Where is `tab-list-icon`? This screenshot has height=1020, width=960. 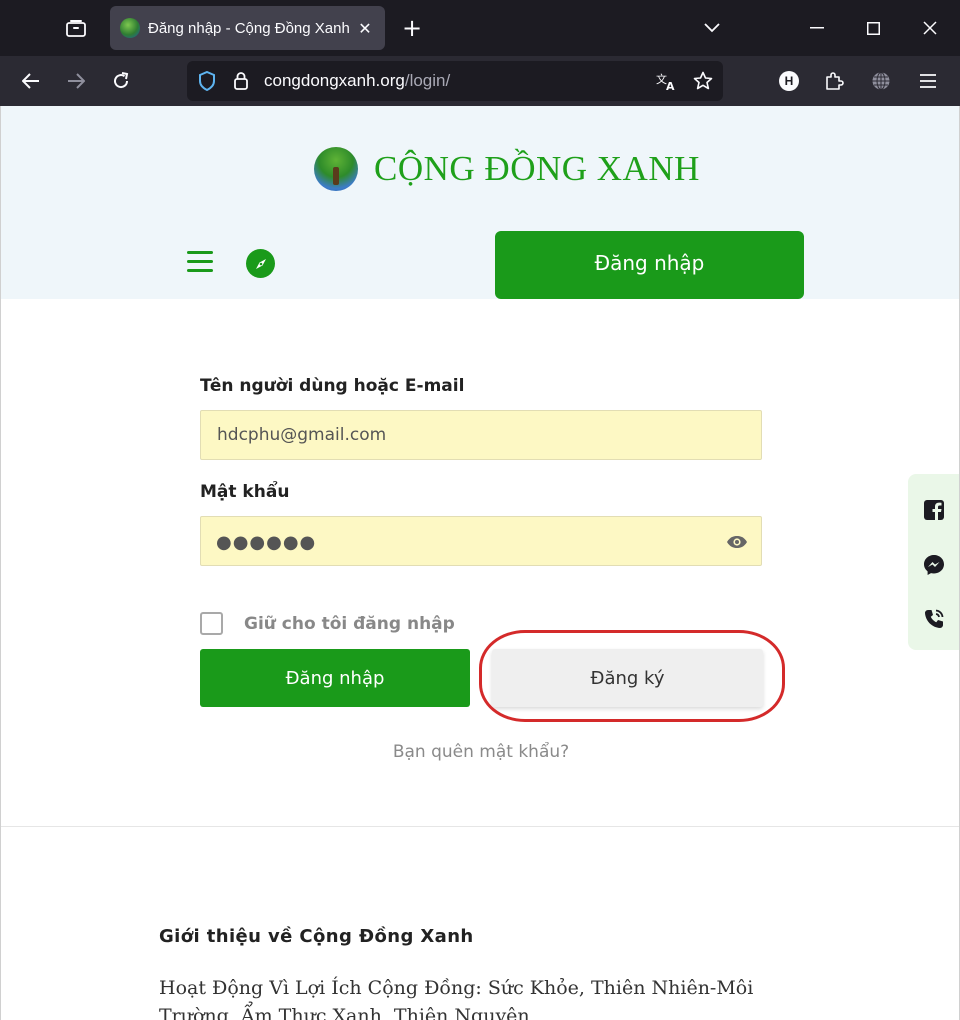 tab-list-icon is located at coordinates (76, 28).